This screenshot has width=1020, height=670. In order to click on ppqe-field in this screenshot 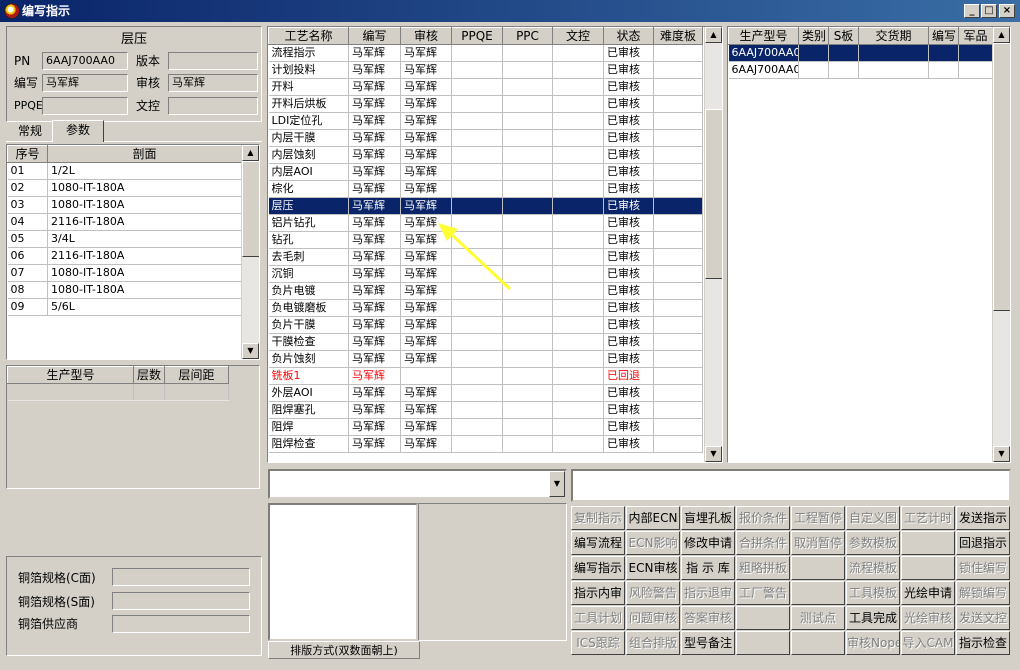, I will do `click(85, 106)`.